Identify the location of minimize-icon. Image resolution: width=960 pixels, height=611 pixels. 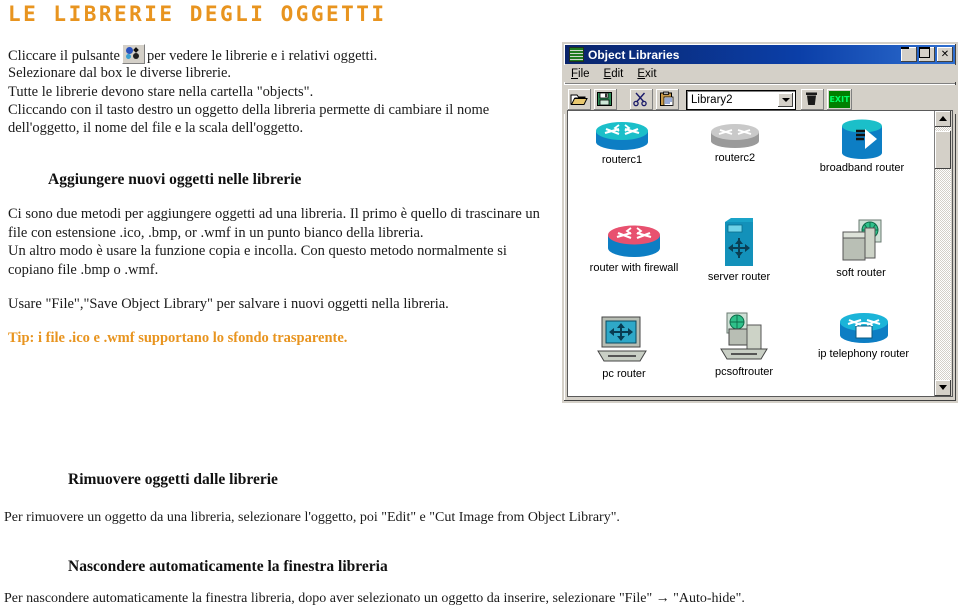
(905, 48).